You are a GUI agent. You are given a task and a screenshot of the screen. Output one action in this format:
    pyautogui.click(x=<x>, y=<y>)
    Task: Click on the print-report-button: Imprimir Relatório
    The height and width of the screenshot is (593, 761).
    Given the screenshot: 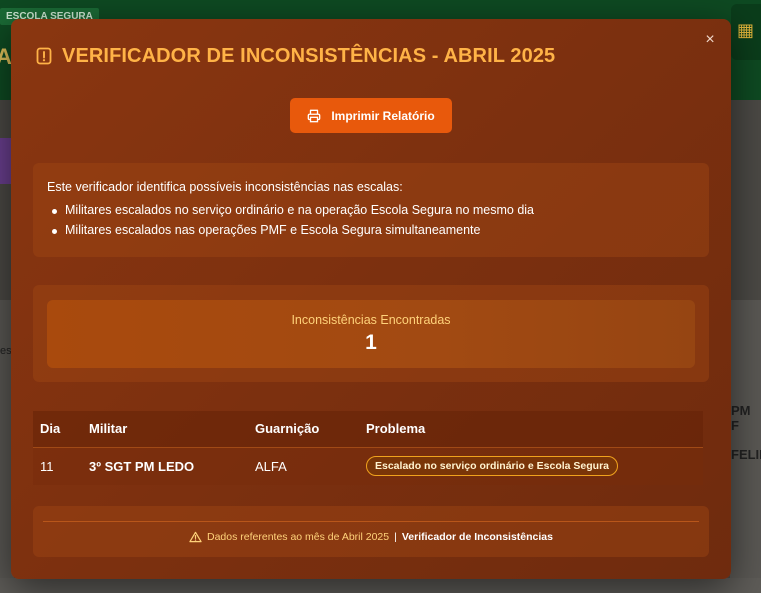 What is the action you would take?
    pyautogui.click(x=371, y=115)
    